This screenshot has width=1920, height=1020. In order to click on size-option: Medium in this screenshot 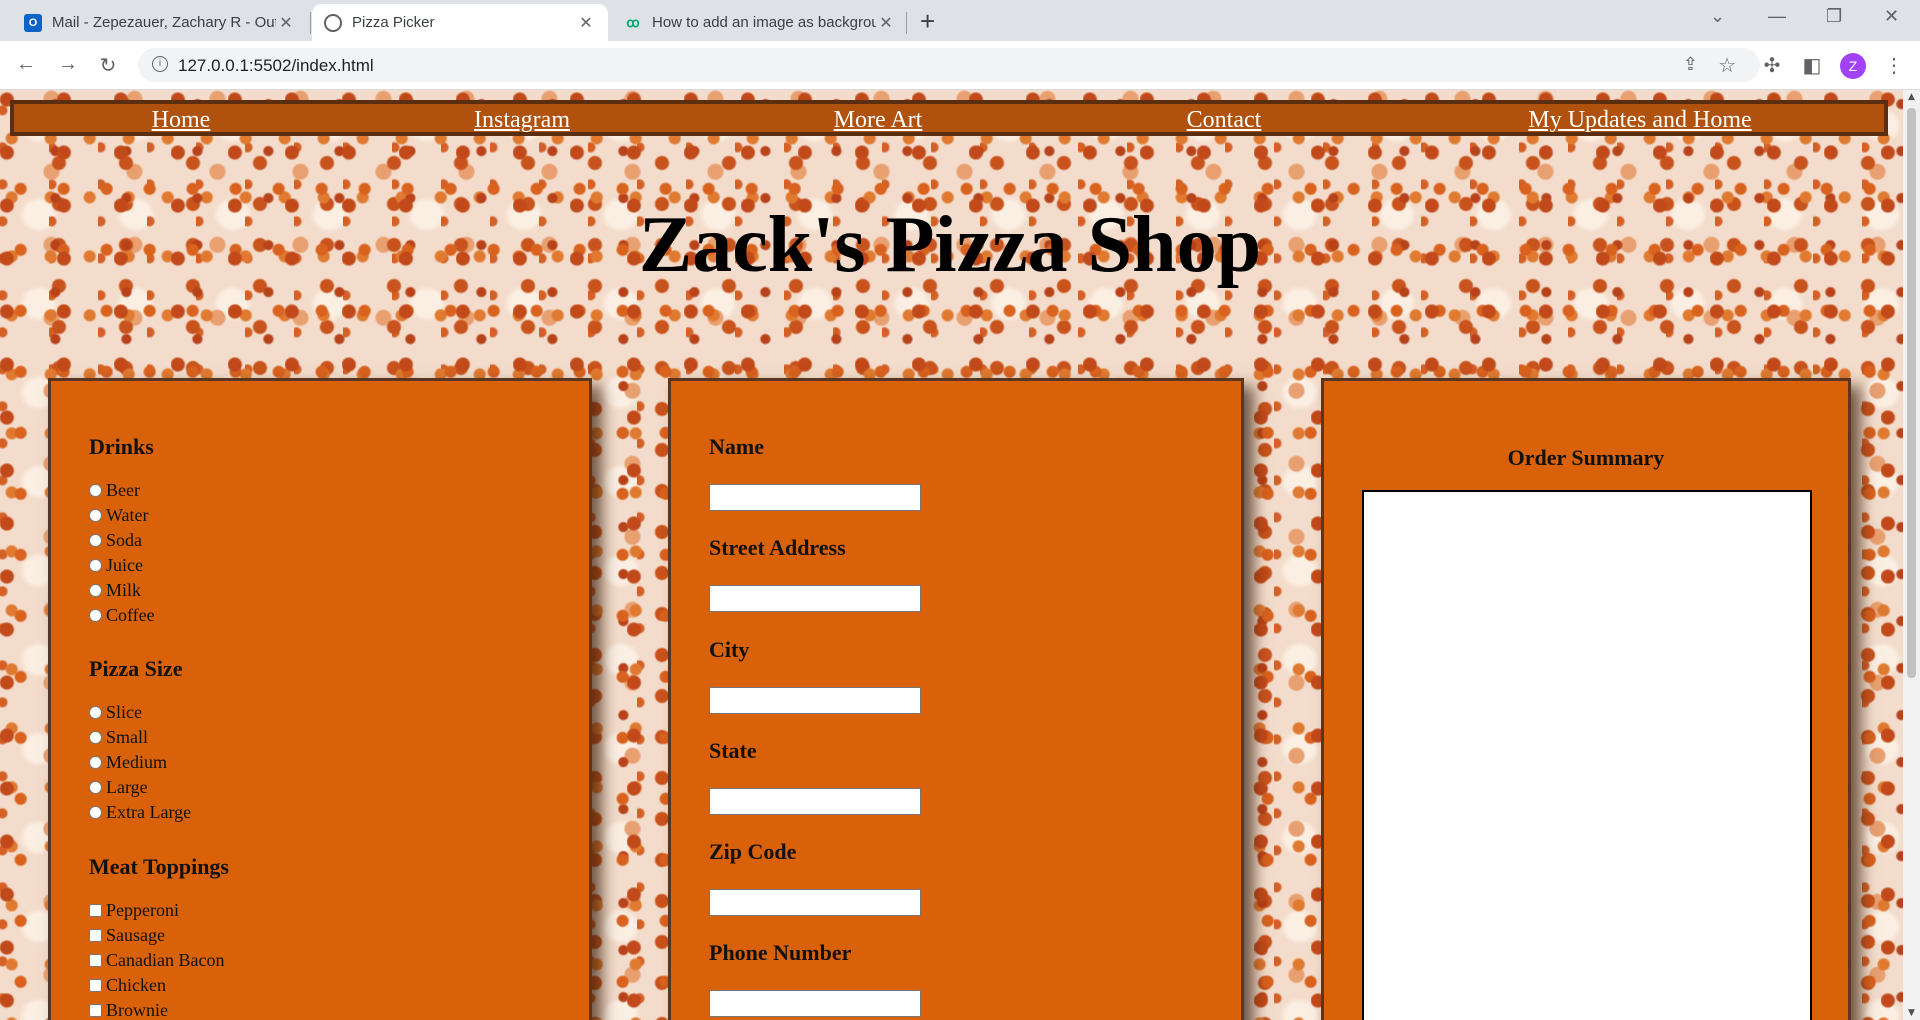, I will do `click(140, 762)`.